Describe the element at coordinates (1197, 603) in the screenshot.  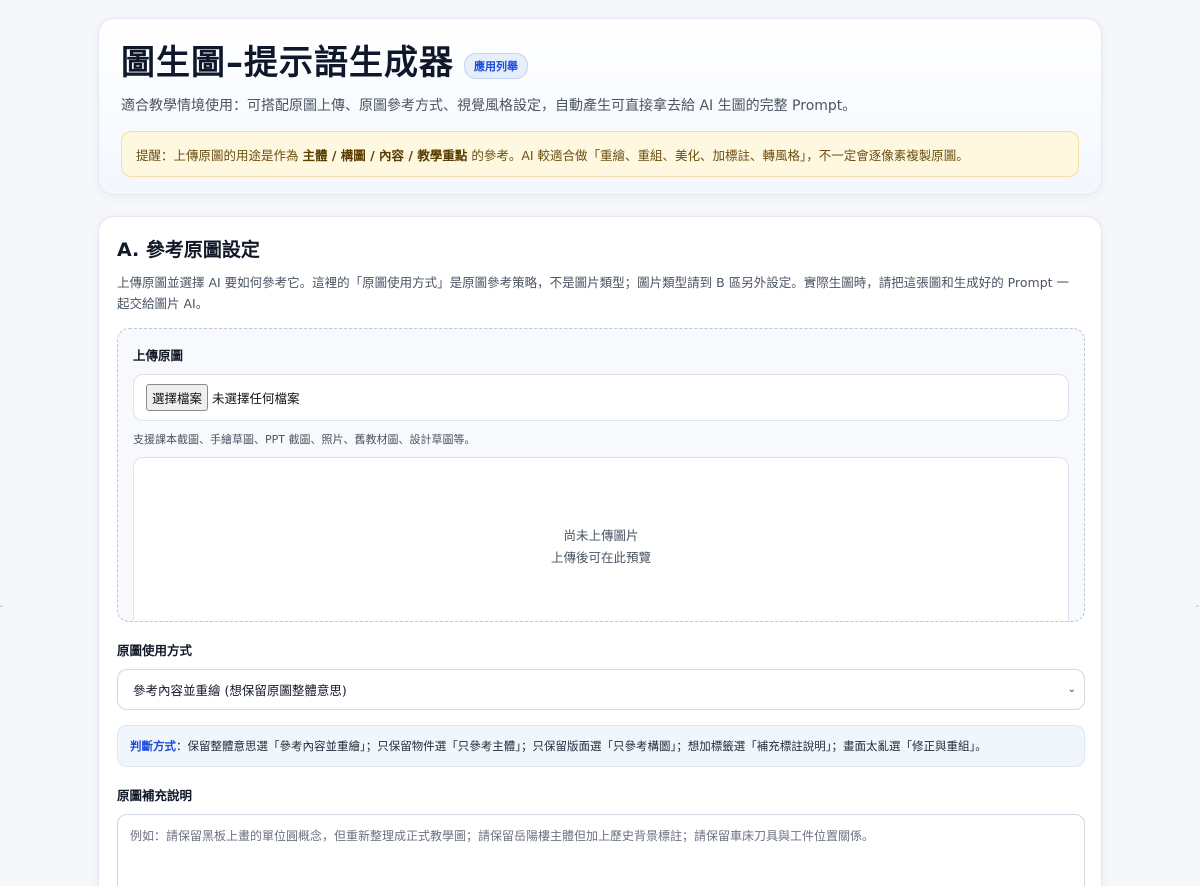
I see `scroll-right-caret-icon: ‸` at that location.